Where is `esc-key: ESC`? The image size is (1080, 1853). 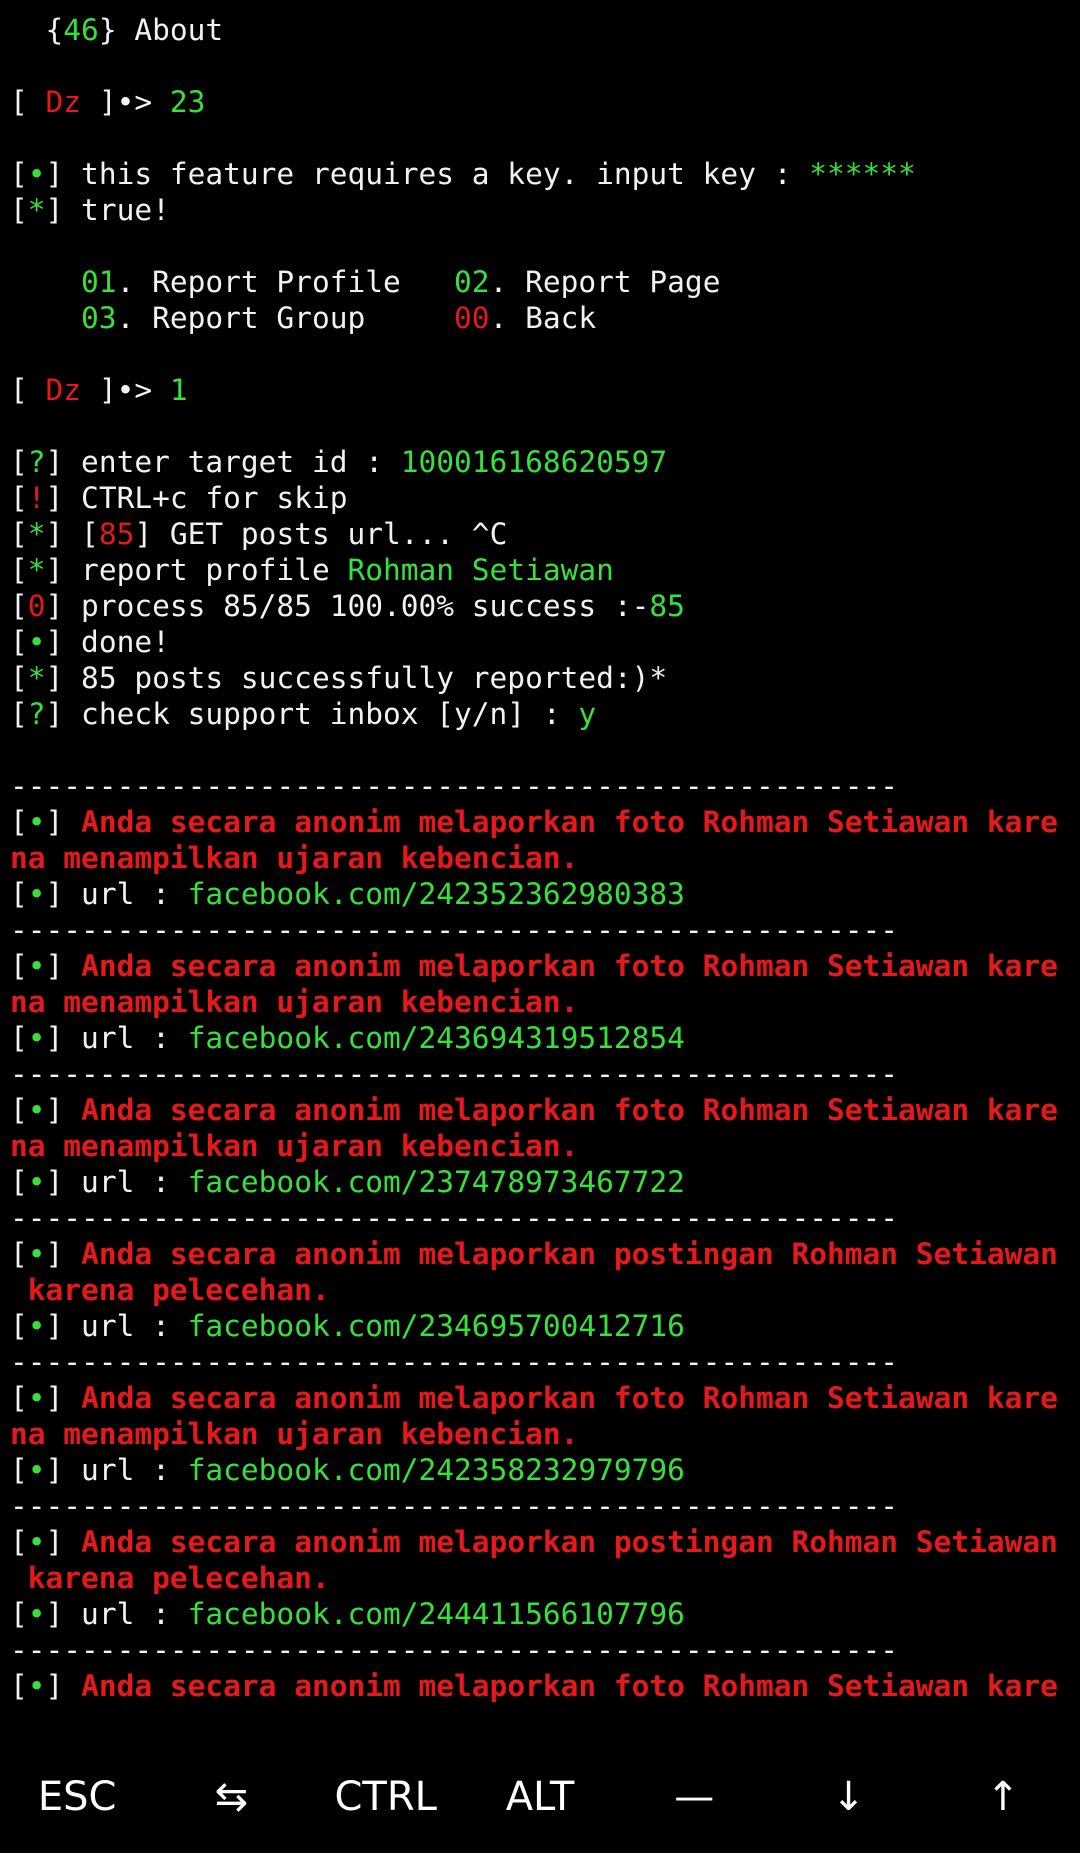
esc-key: ESC is located at coordinates (77, 1797).